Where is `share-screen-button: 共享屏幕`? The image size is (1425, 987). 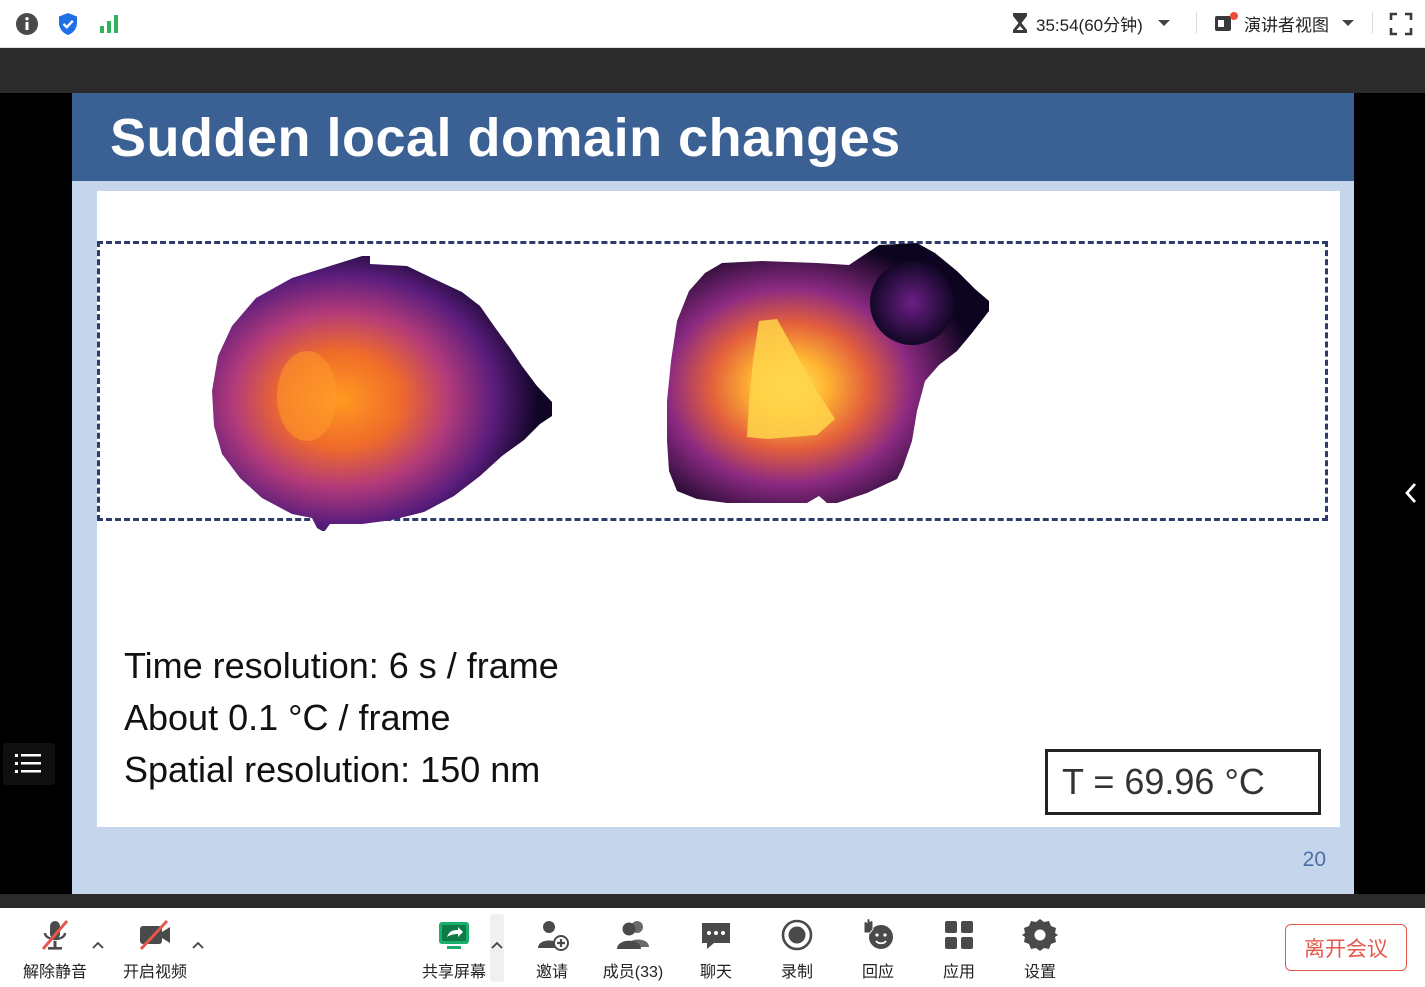
share-screen-button: 共享屏幕 is located at coordinates (454, 947).